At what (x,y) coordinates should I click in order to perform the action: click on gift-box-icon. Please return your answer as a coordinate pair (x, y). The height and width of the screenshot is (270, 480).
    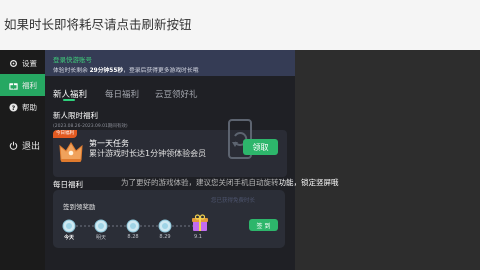
    Looking at the image, I should click on (200, 222).